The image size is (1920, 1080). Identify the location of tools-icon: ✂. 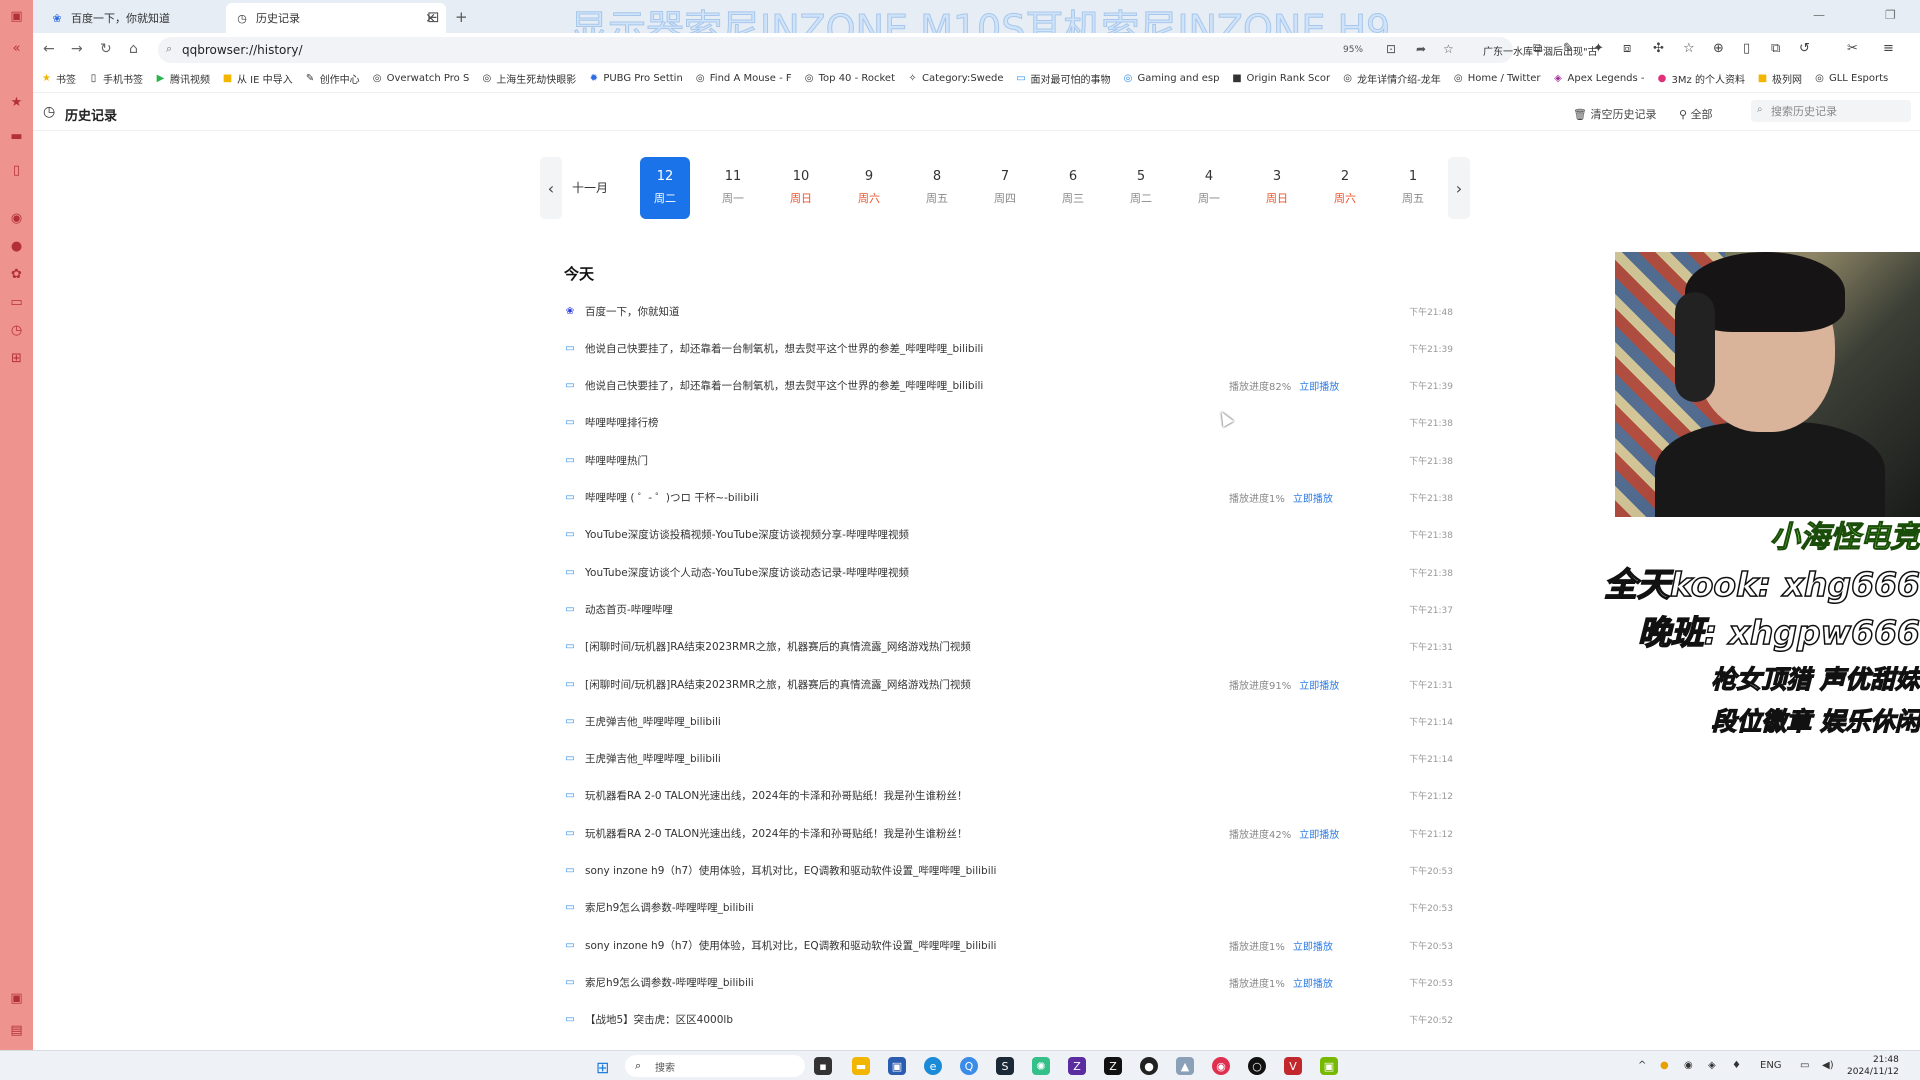
(1852, 48).